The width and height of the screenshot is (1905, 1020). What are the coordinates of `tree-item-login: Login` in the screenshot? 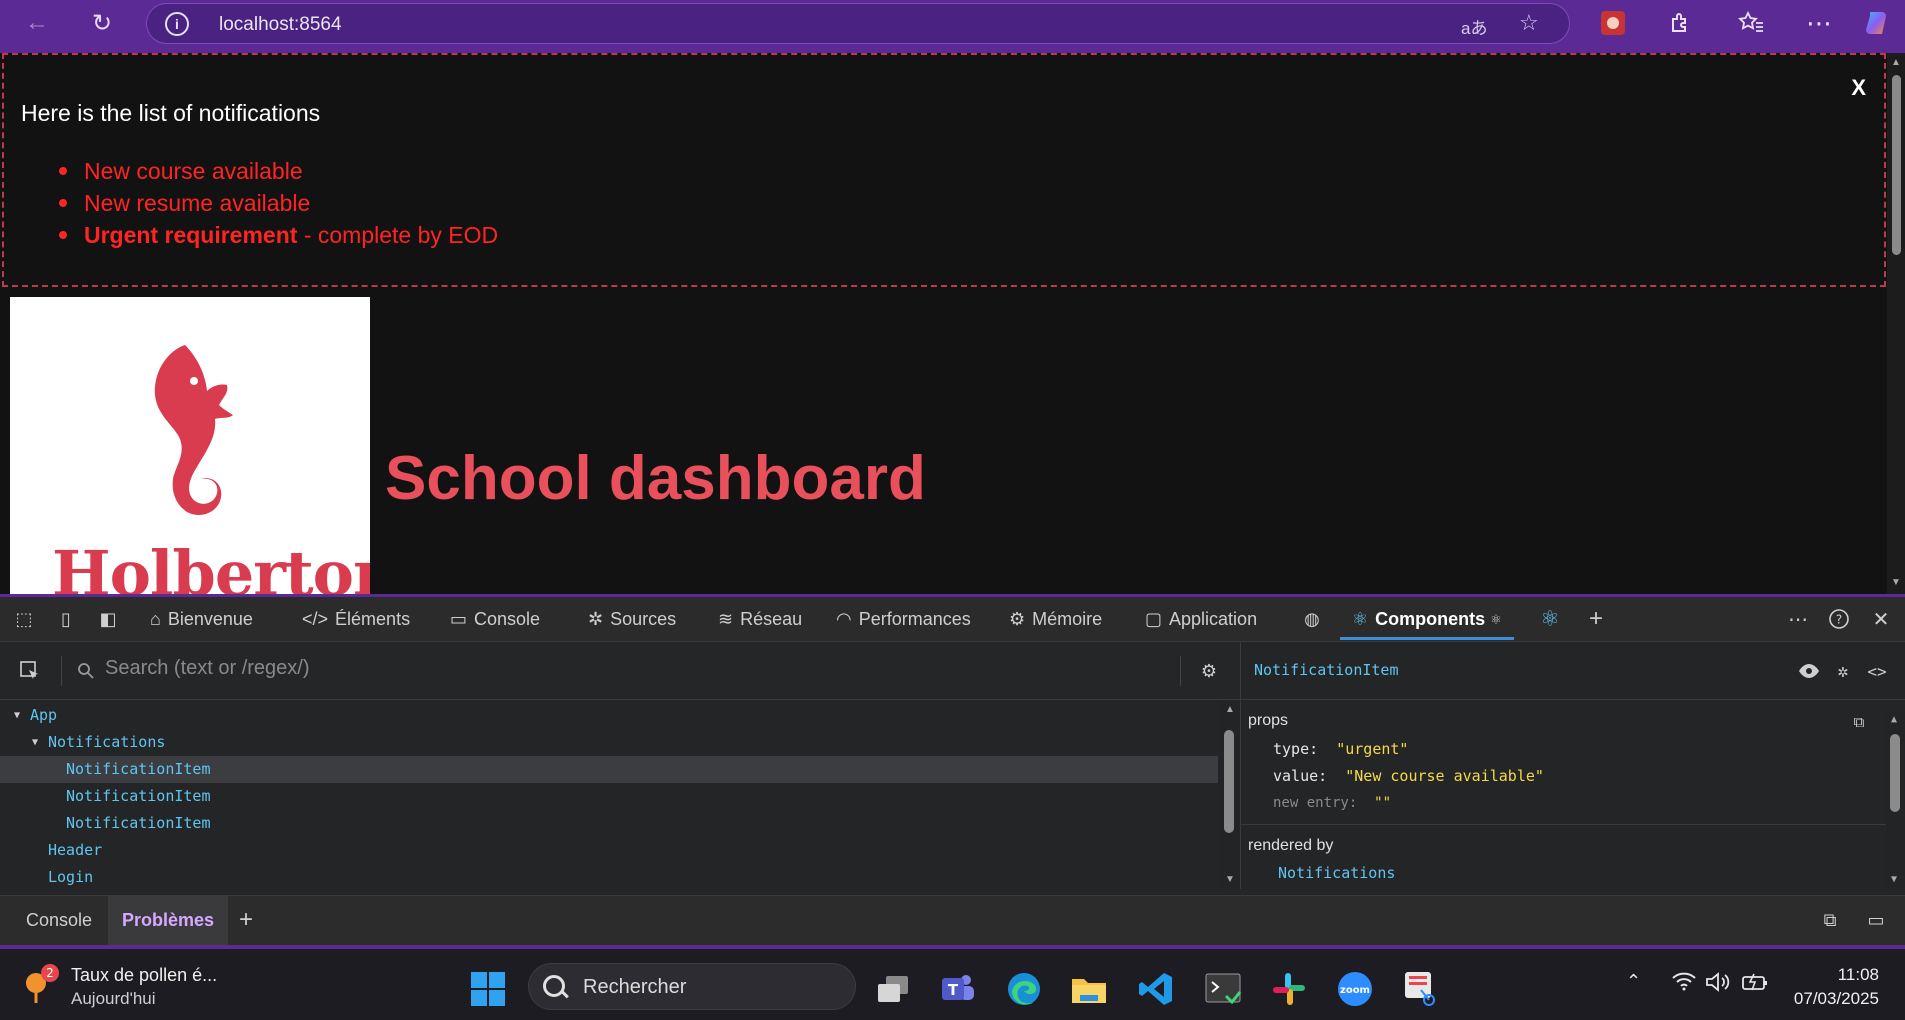 It's located at (609, 877).